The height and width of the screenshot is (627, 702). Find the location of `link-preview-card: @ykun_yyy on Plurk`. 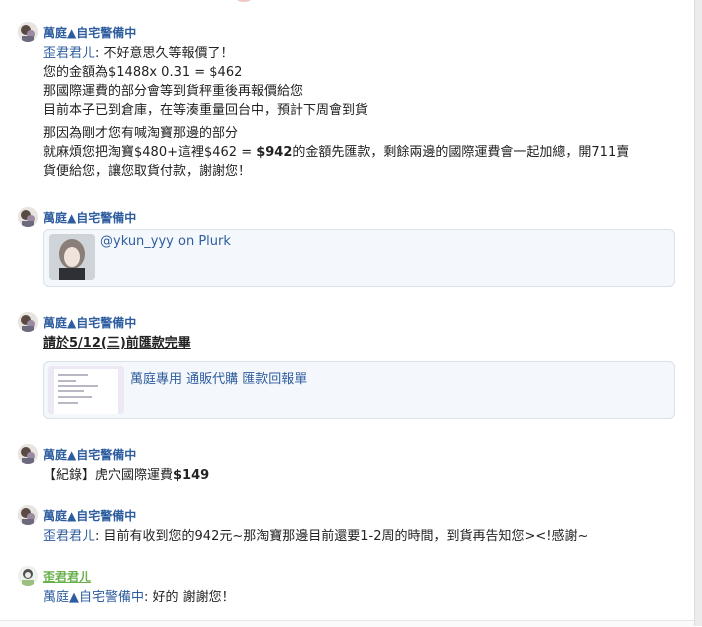

link-preview-card: @ykun_yyy on Plurk is located at coordinates (359, 258).